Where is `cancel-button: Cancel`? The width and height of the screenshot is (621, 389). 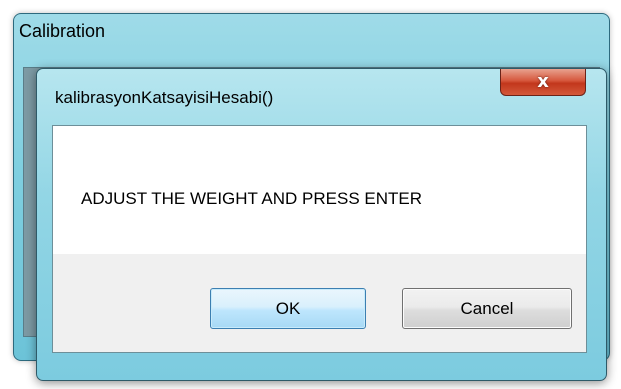 cancel-button: Cancel is located at coordinates (487, 308).